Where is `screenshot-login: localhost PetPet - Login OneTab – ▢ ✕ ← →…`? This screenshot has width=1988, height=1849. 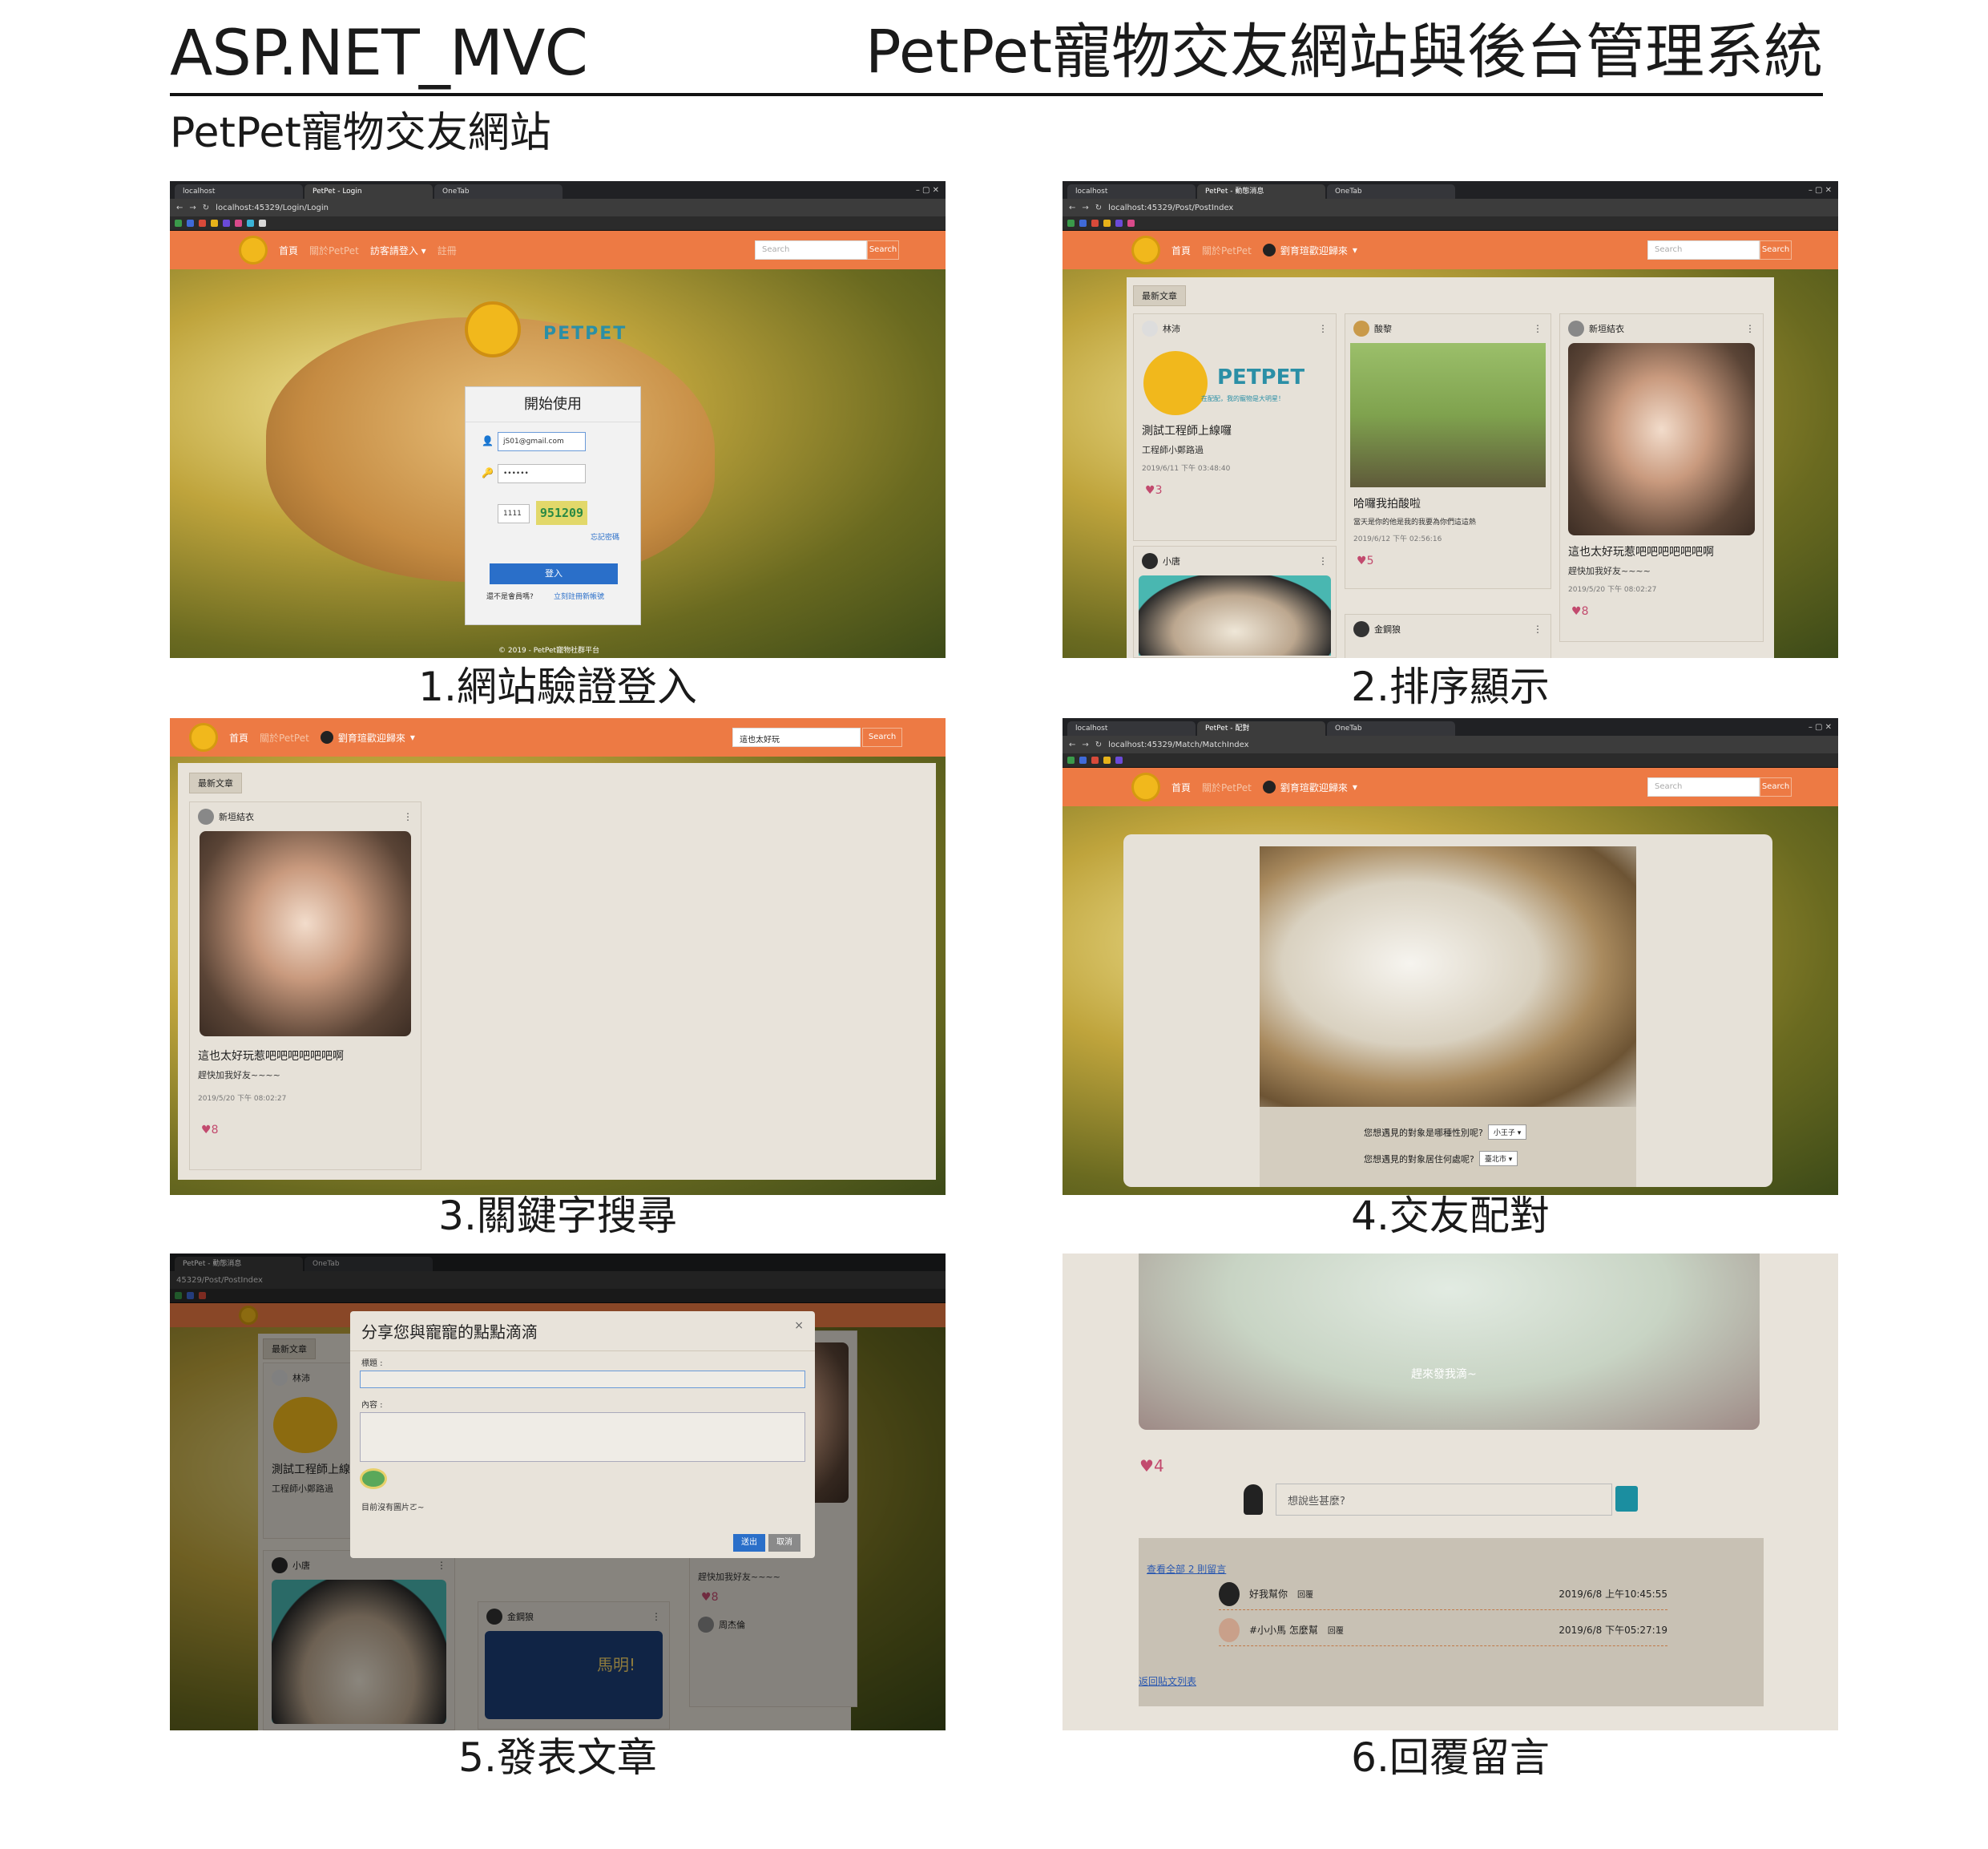
screenshot-login: localhost PetPet - Login OneTab – ▢ ✕ ← →… is located at coordinates (558, 419).